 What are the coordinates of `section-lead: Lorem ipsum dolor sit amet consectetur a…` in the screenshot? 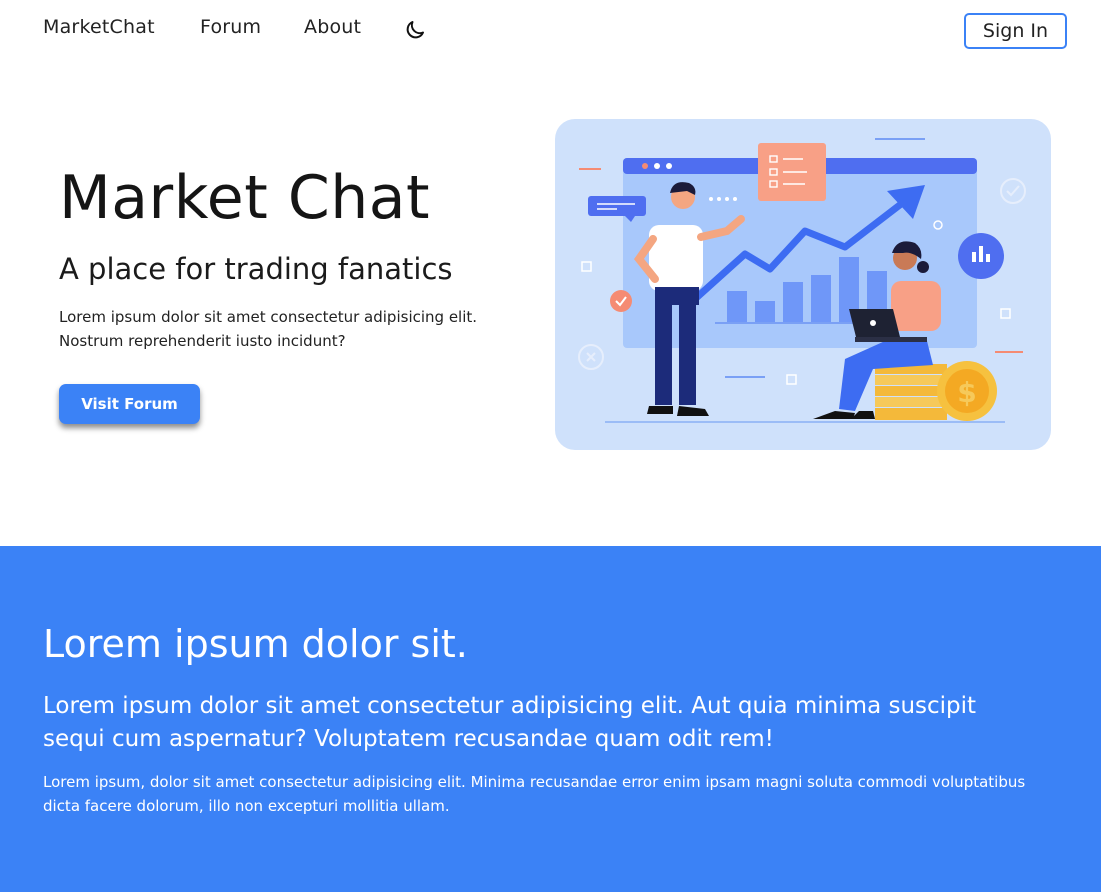 It's located at (510, 722).